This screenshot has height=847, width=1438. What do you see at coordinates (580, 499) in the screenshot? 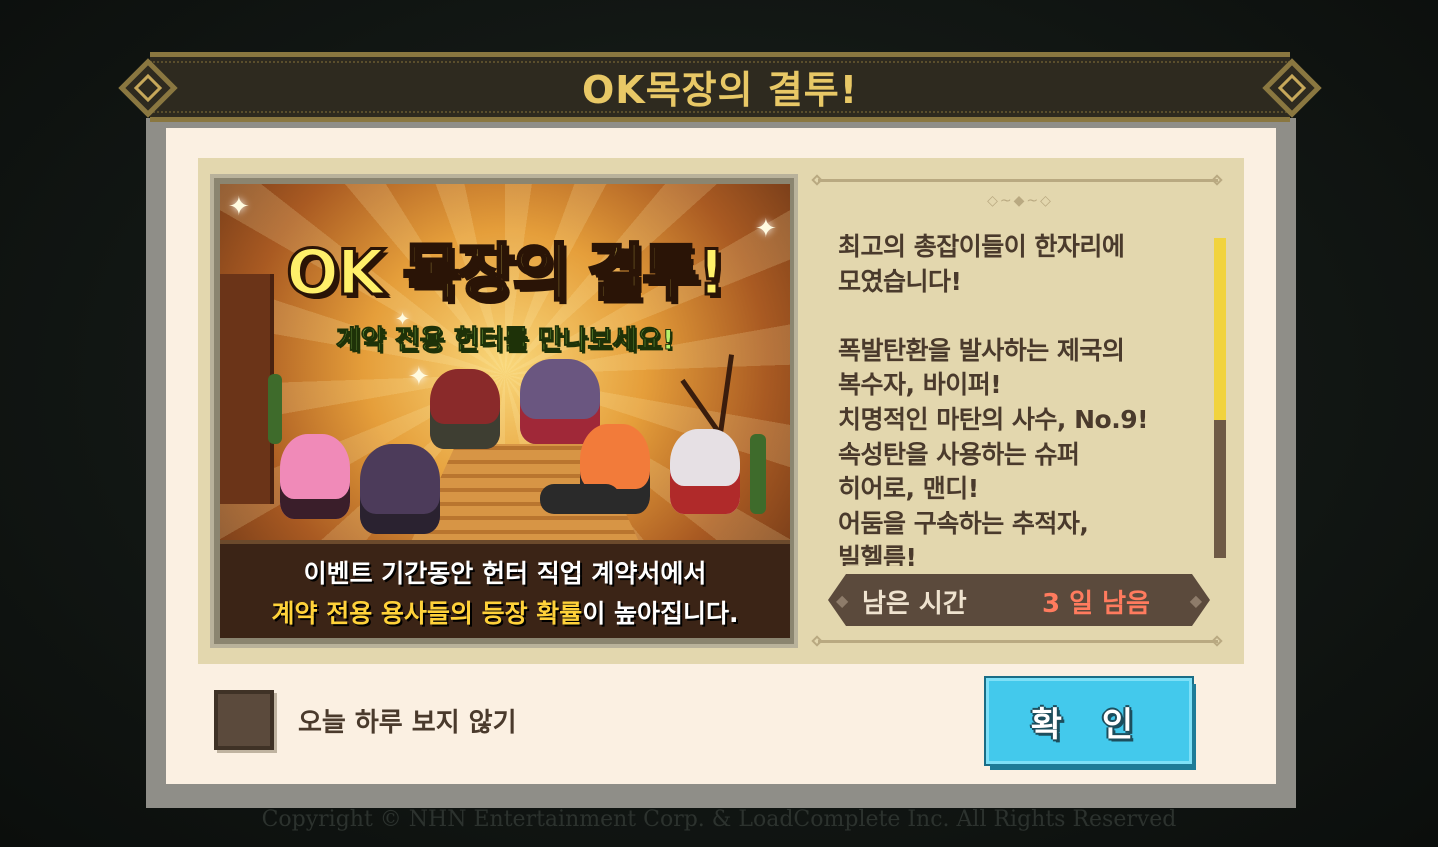
I see `cannon-icon` at bounding box center [580, 499].